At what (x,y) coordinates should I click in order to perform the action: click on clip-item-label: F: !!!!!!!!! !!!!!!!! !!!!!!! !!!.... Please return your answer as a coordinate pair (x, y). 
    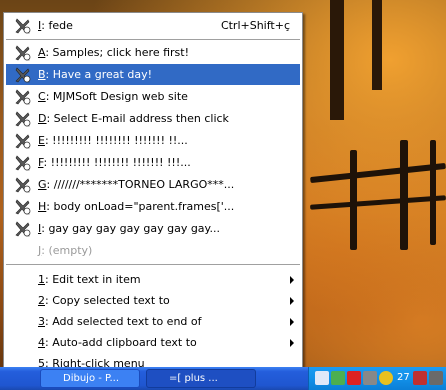
    Looking at the image, I should click on (114, 162).